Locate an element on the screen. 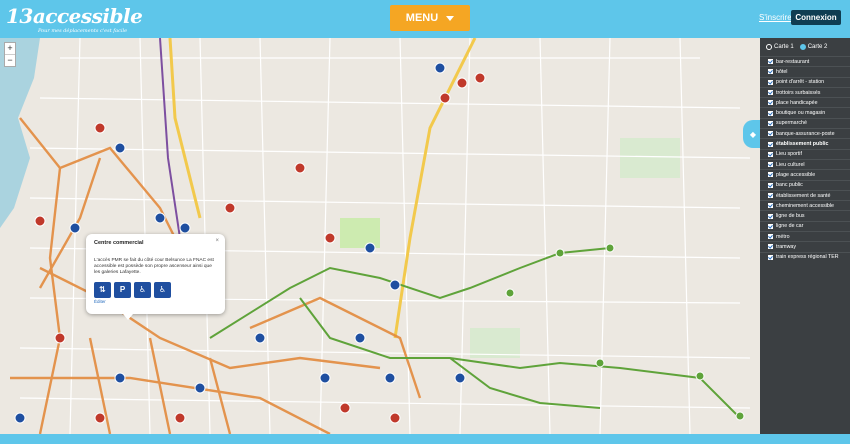 Image resolution: width=850 pixels, height=444 pixels. category-item: cheminement accessible is located at coordinates (805, 205).